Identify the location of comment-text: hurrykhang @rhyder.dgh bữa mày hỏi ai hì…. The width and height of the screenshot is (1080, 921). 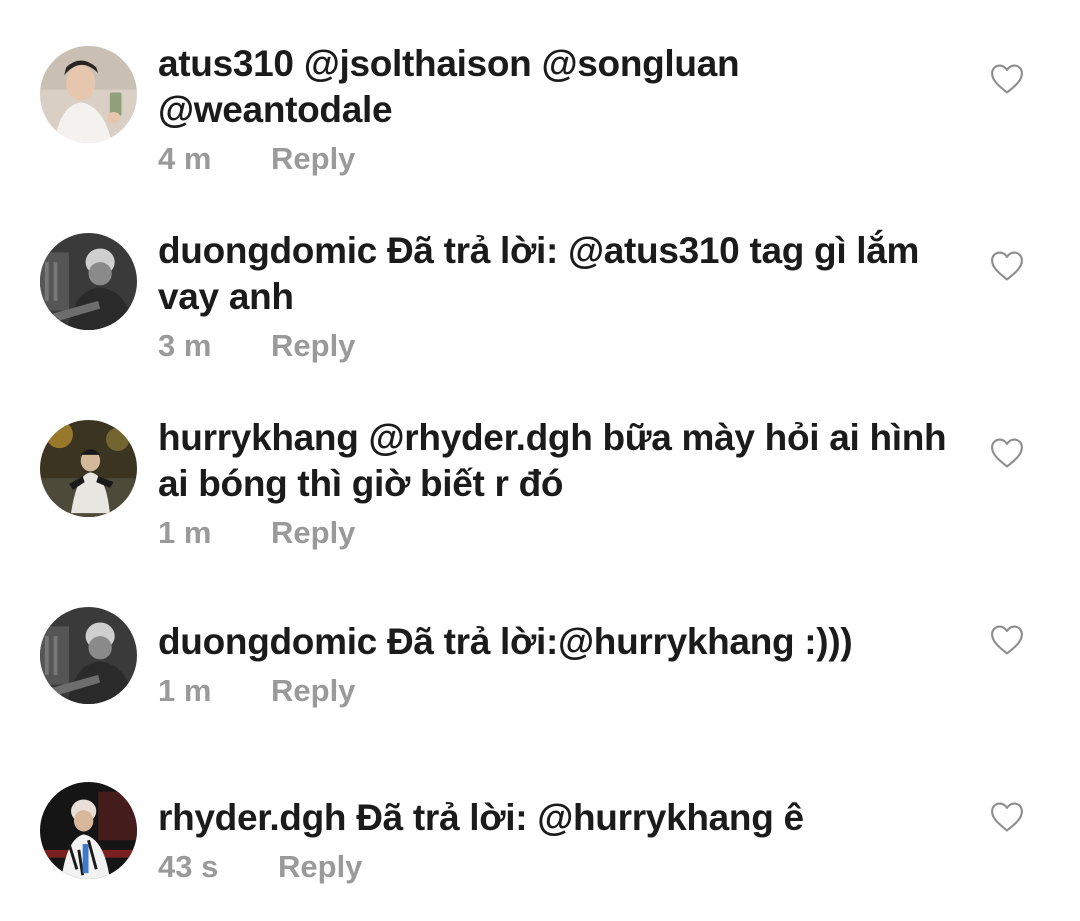
(558, 461).